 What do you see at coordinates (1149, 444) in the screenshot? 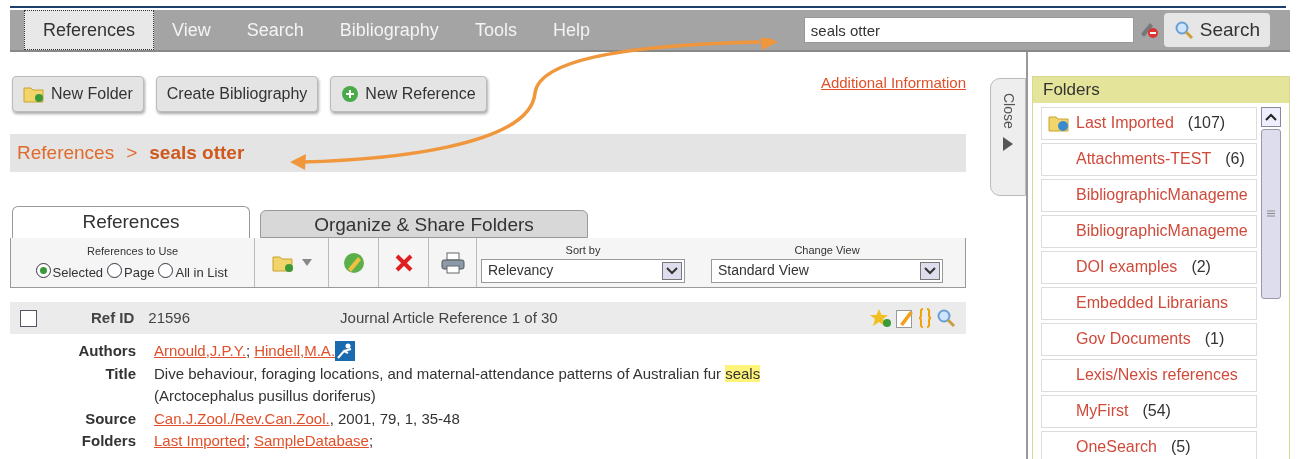
I see `folder-item: OneSearch (5)` at bounding box center [1149, 444].